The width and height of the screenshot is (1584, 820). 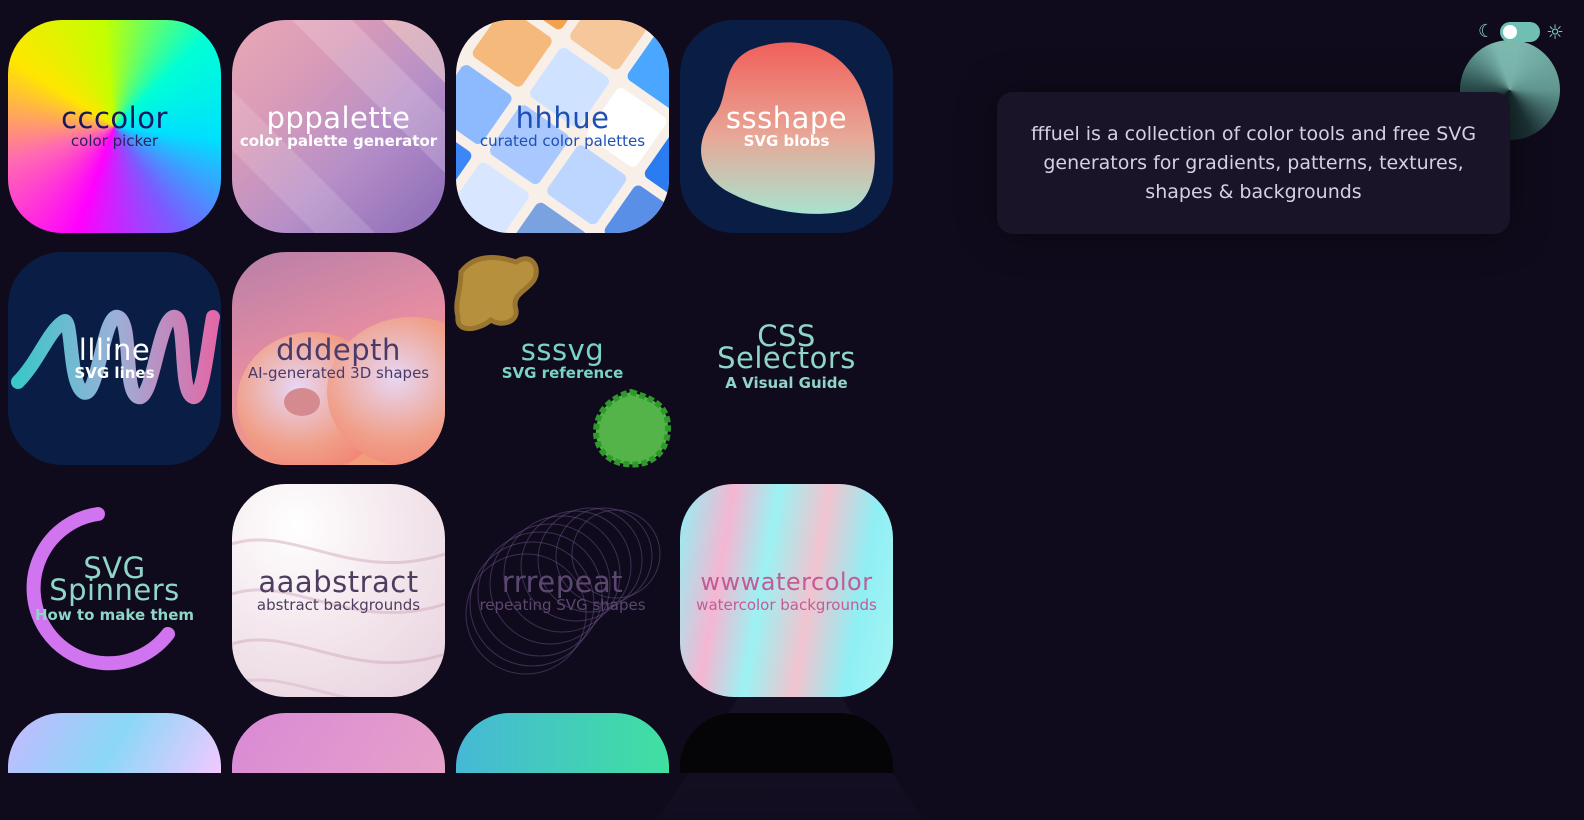 What do you see at coordinates (114, 118) in the screenshot?
I see `tile-title: cccolor` at bounding box center [114, 118].